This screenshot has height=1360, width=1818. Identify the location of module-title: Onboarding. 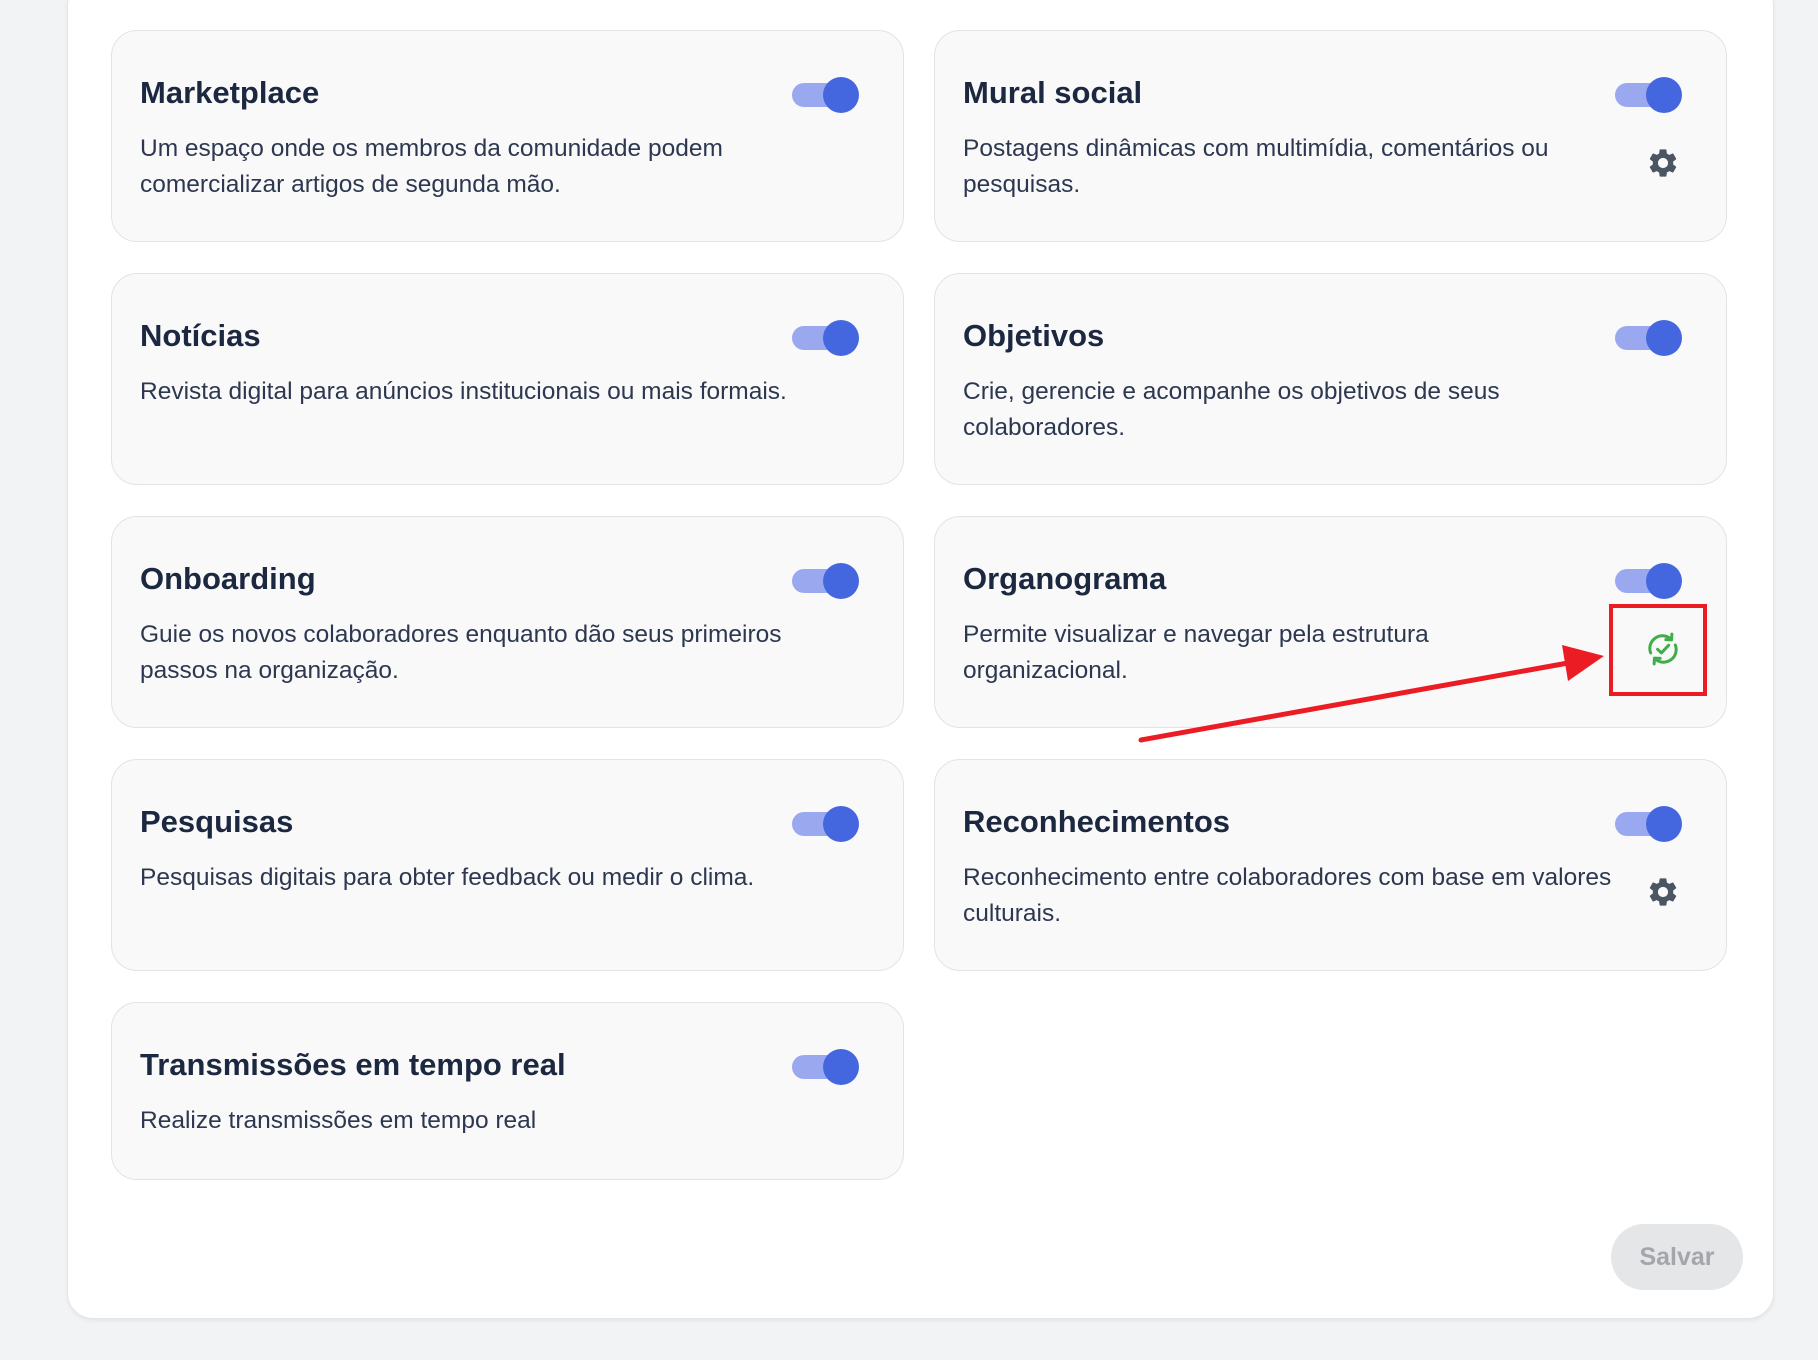
(228, 578).